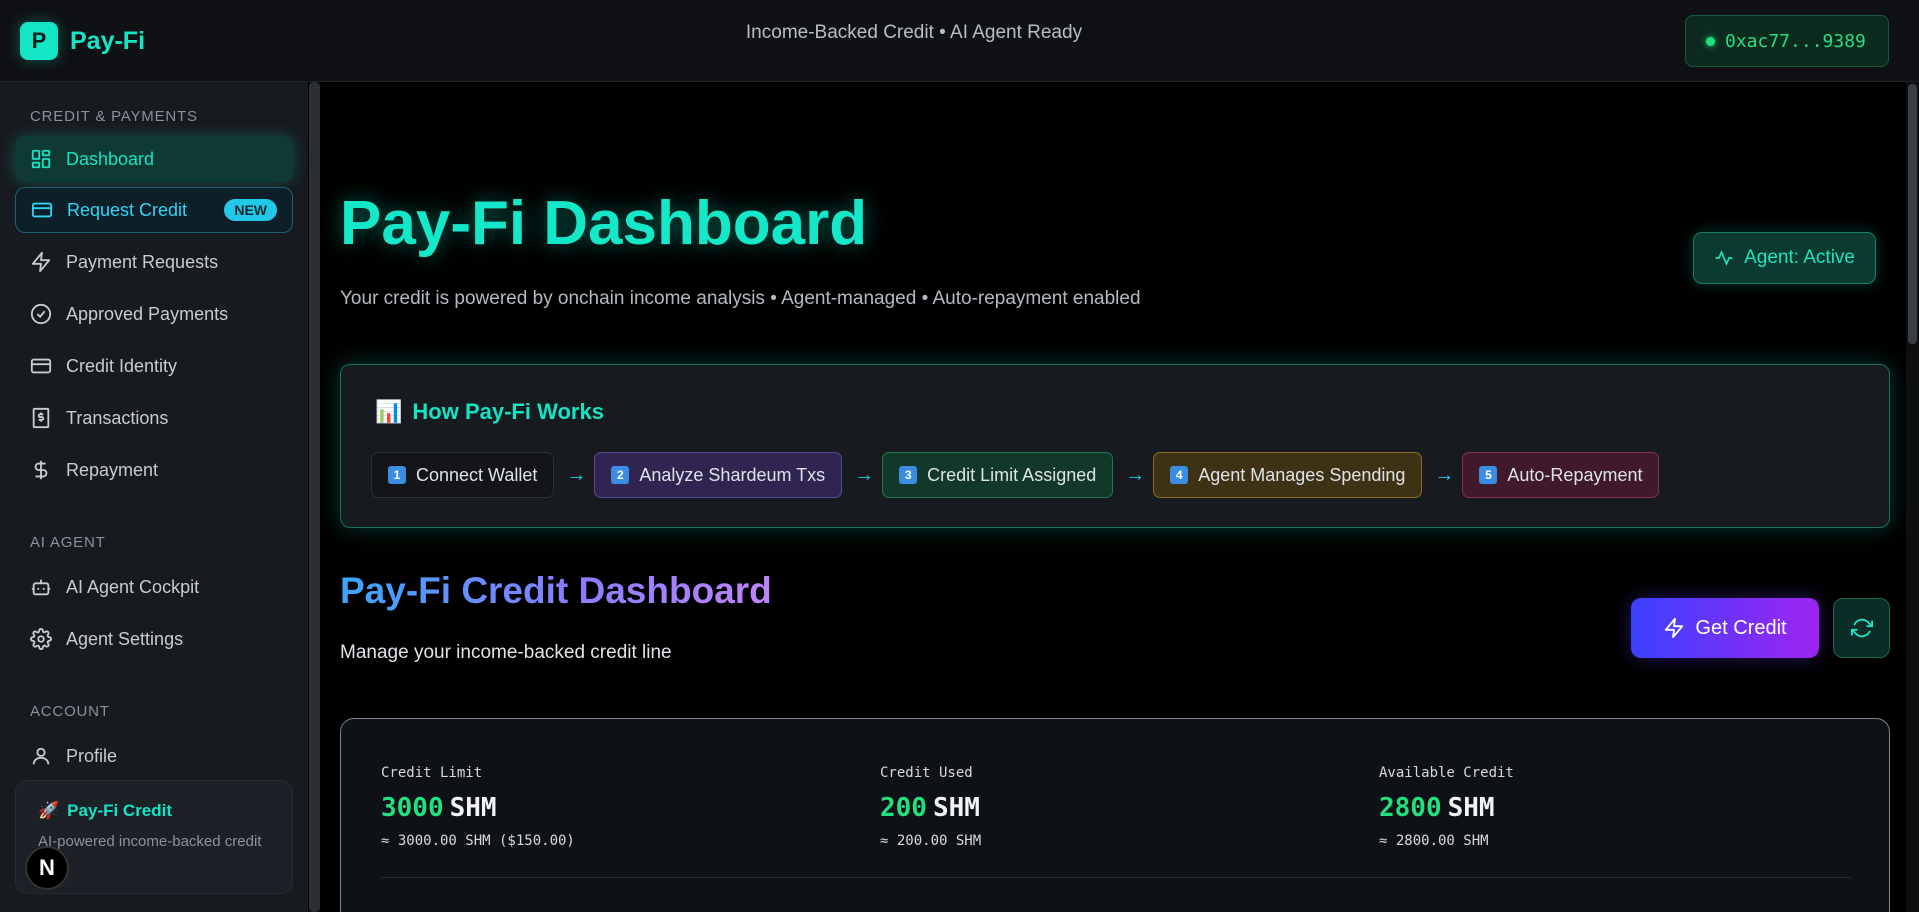 The height and width of the screenshot is (912, 1919). I want to click on stat-approx: ≈ 3000.00 SHM ($150.00), so click(478, 841).